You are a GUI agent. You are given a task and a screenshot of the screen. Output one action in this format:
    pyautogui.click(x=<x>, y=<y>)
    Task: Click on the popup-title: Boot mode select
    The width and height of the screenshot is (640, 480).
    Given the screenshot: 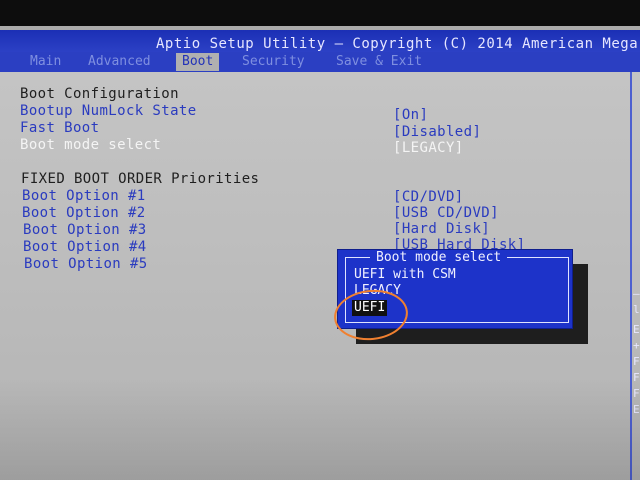 What is the action you would take?
    pyautogui.click(x=439, y=258)
    